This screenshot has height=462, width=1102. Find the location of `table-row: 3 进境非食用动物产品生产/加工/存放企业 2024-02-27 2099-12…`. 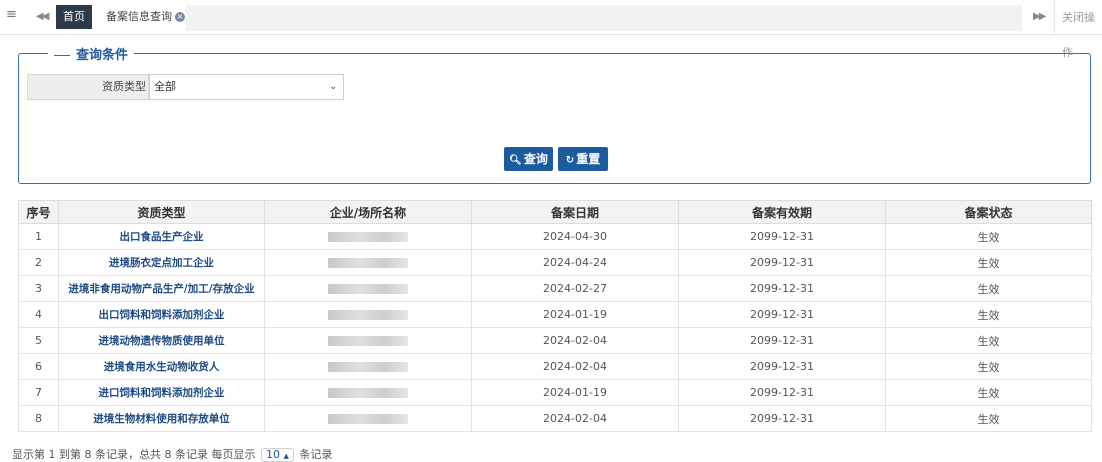

table-row: 3 进境非食用动物产品生产/加工/存放企业 2024-02-27 2099-12… is located at coordinates (555, 288).